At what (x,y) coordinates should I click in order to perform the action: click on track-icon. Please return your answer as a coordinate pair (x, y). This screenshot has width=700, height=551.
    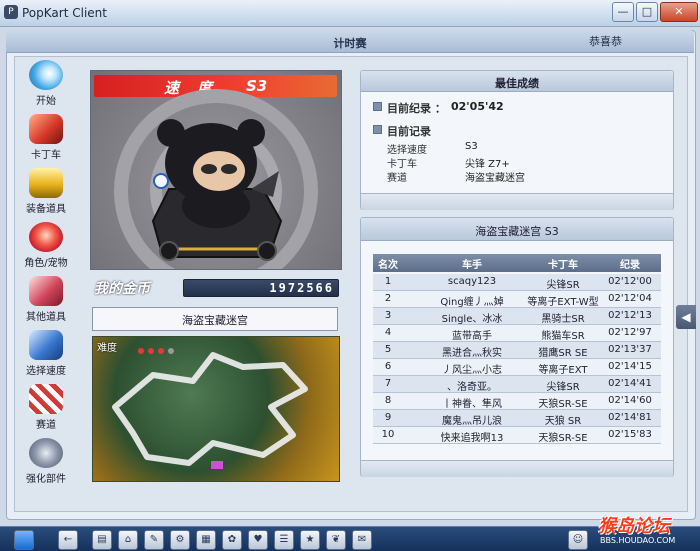
    Looking at the image, I should click on (46, 399).